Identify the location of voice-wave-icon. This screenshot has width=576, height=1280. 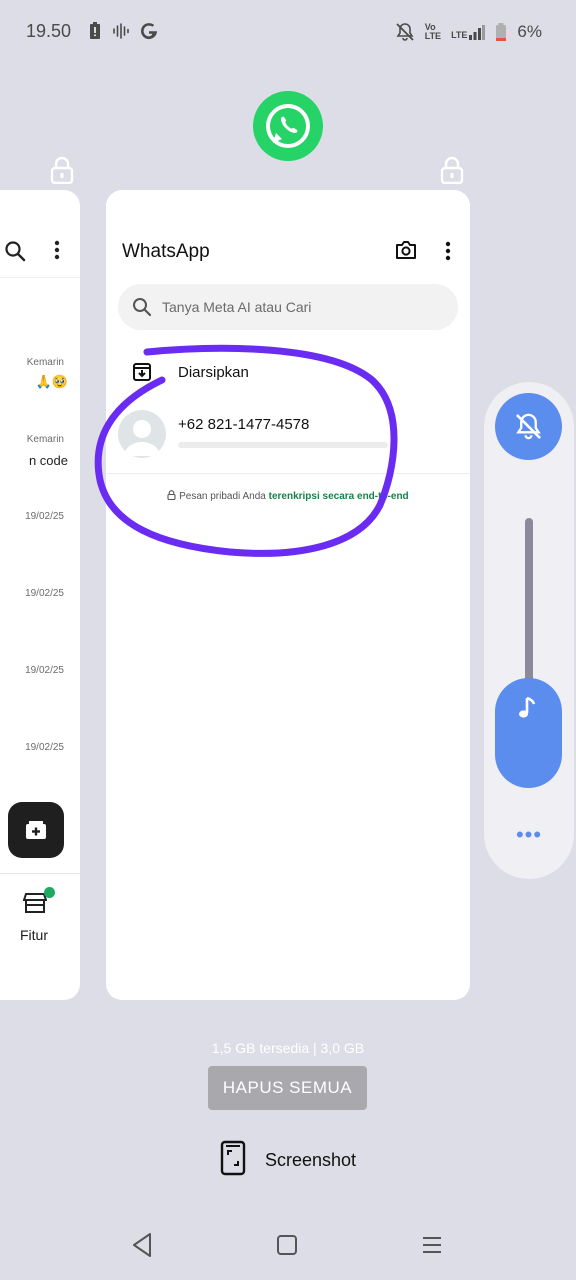
(121, 31).